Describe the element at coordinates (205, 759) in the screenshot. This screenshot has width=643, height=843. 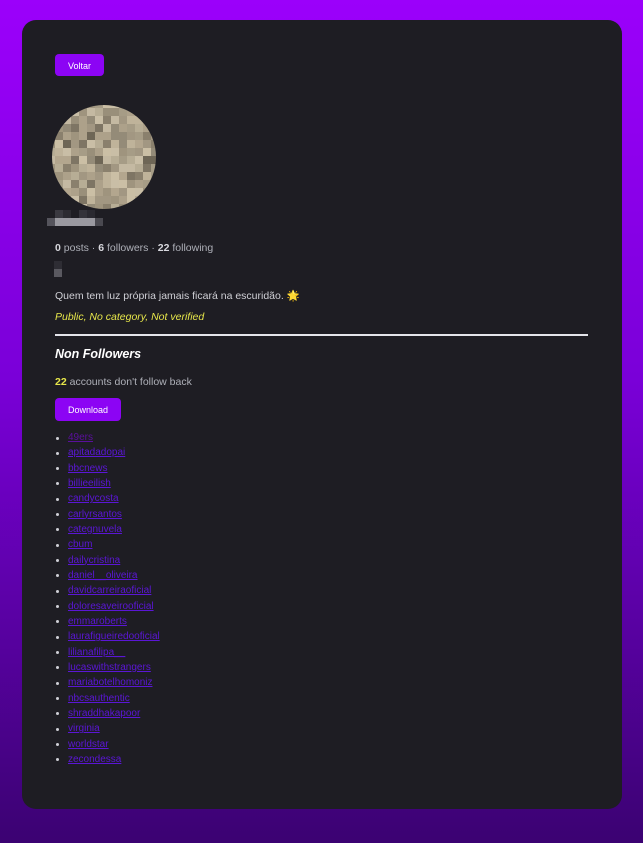
I see `list-item: zecondessa` at that location.